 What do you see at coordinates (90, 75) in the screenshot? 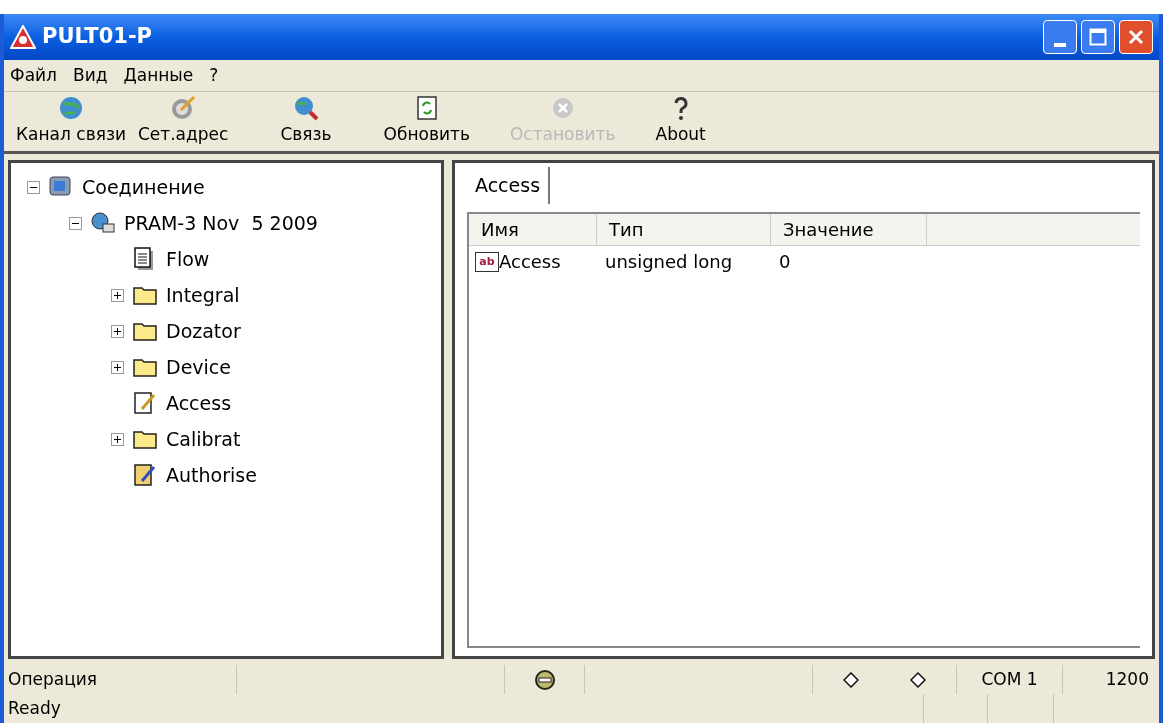
I see `menu-item: Вид` at bounding box center [90, 75].